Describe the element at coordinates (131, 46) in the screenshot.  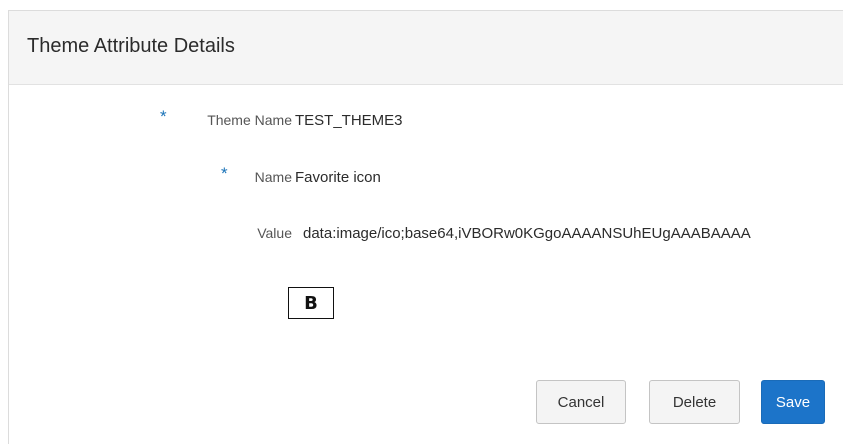
I see `dialog-title: Theme Attribute Details` at that location.